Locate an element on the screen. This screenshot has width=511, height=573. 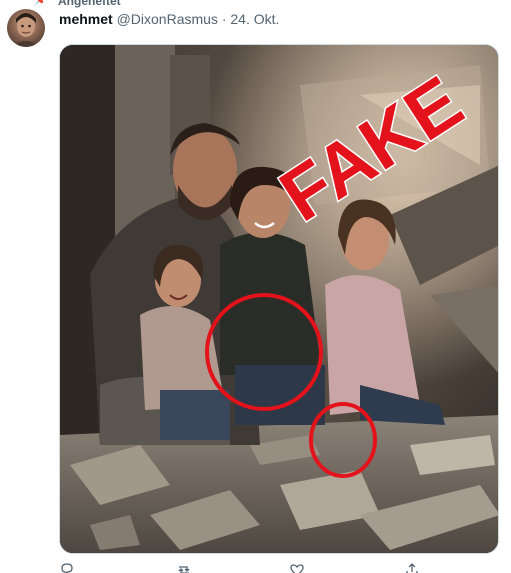
pinned-label: Angeheftet is located at coordinates (89, 4).